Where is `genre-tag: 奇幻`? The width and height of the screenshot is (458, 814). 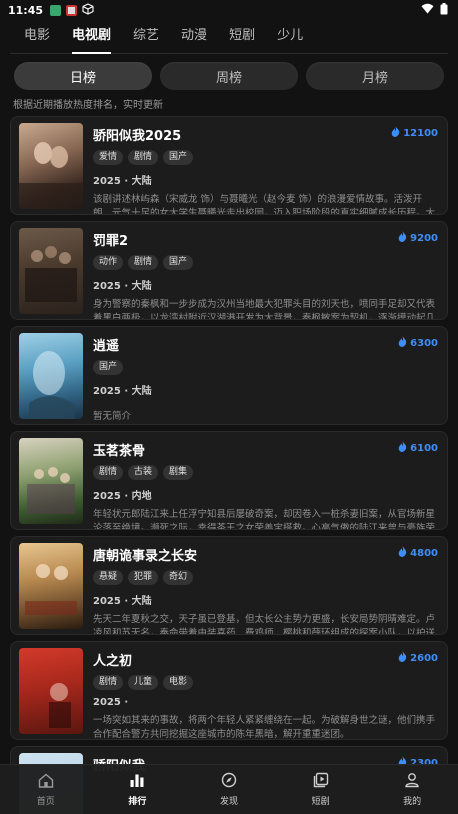 genre-tag: 奇幻 is located at coordinates (178, 577).